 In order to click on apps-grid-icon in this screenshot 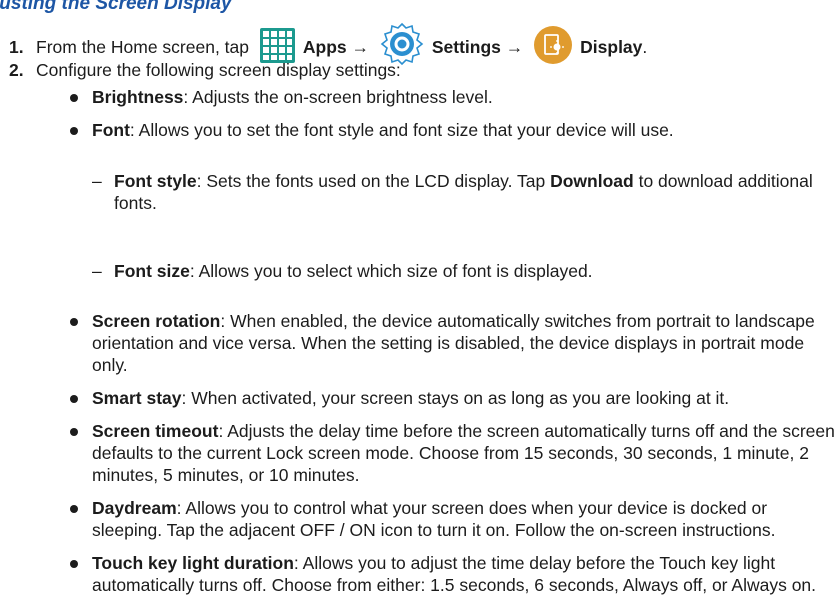, I will do `click(277, 45)`.